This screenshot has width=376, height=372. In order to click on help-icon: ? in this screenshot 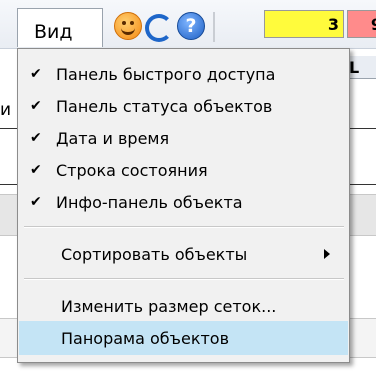, I will do `click(191, 26)`.